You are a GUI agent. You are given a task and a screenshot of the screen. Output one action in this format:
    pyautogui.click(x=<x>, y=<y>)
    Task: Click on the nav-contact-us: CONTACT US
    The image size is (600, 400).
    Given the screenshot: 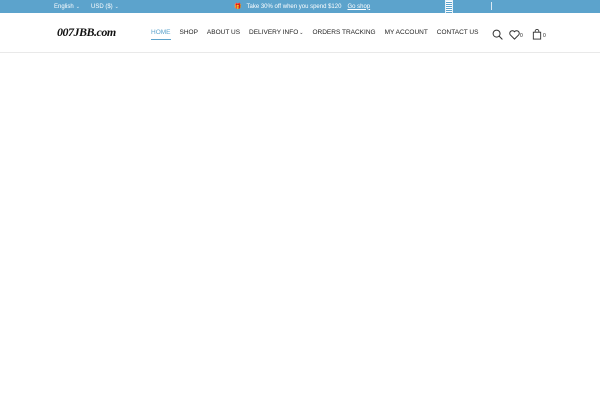 What is the action you would take?
    pyautogui.click(x=458, y=32)
    